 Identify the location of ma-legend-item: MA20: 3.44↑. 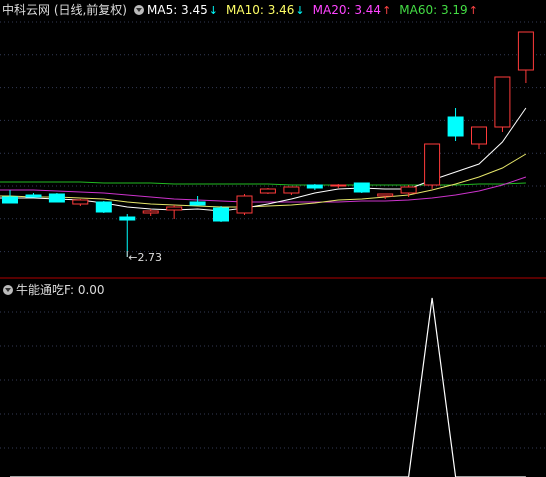
(352, 10).